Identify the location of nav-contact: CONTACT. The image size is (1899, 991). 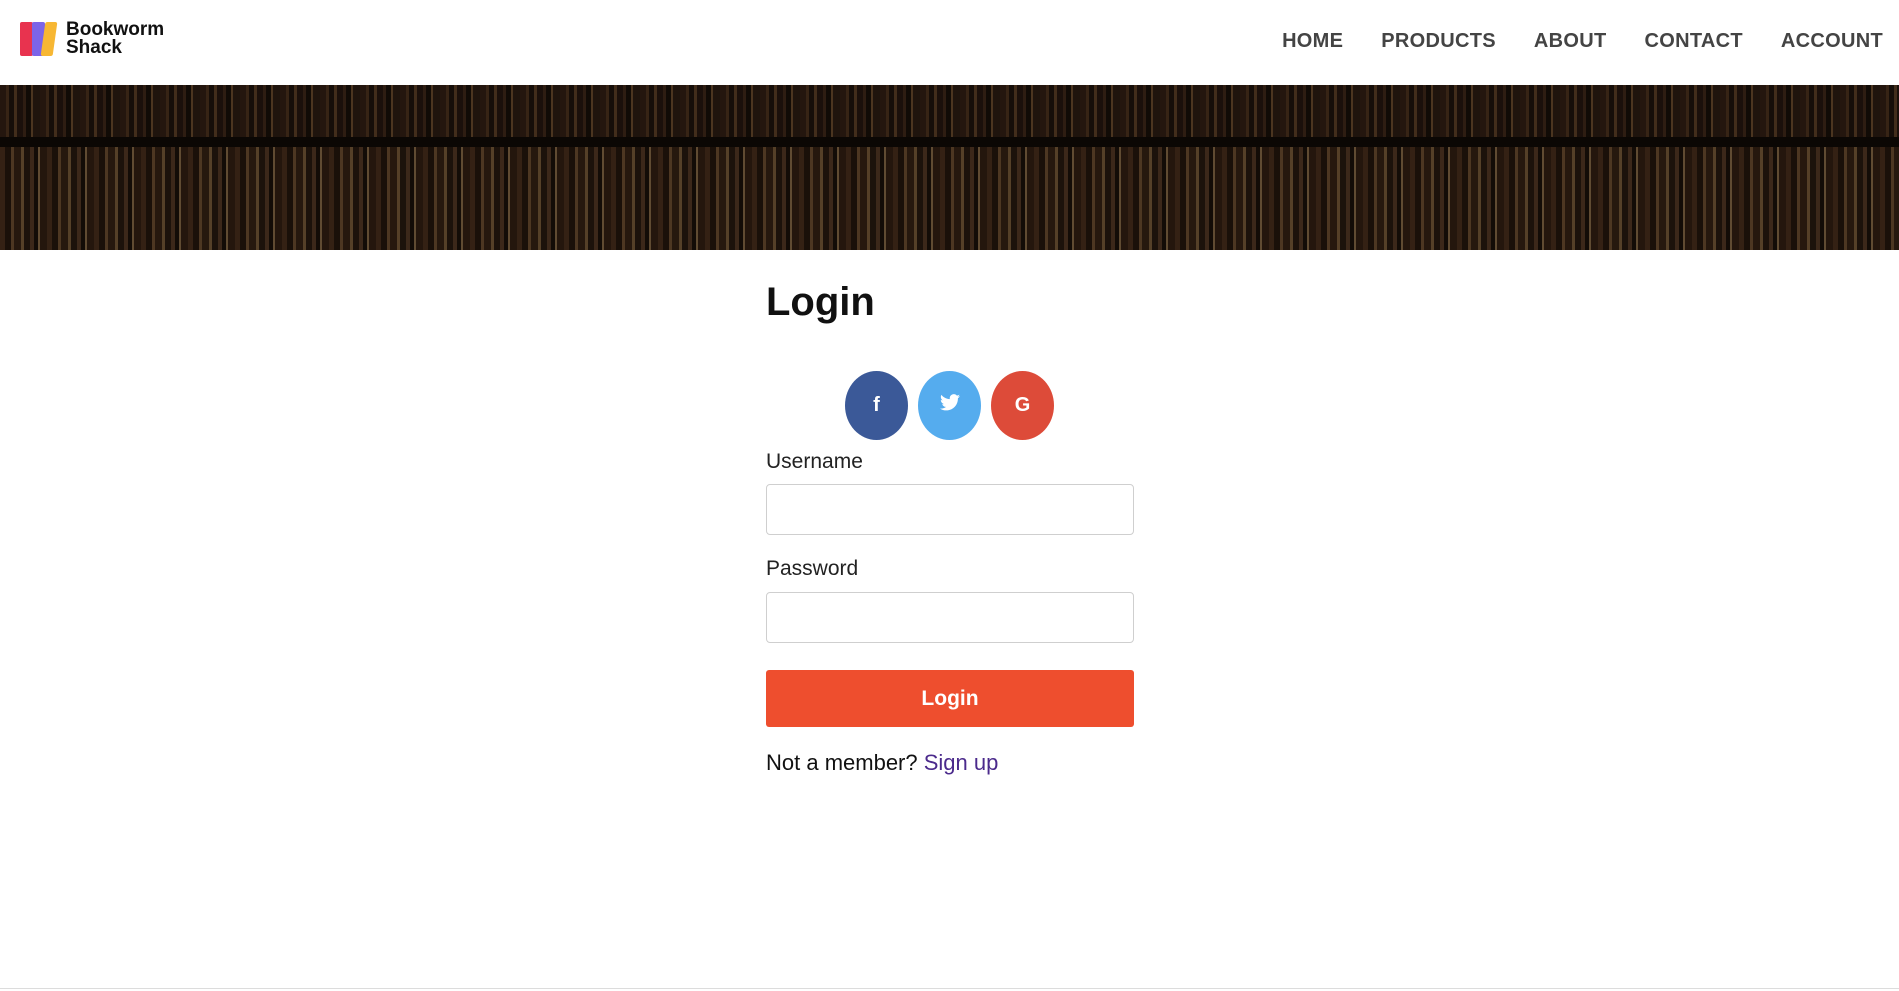
(1694, 41).